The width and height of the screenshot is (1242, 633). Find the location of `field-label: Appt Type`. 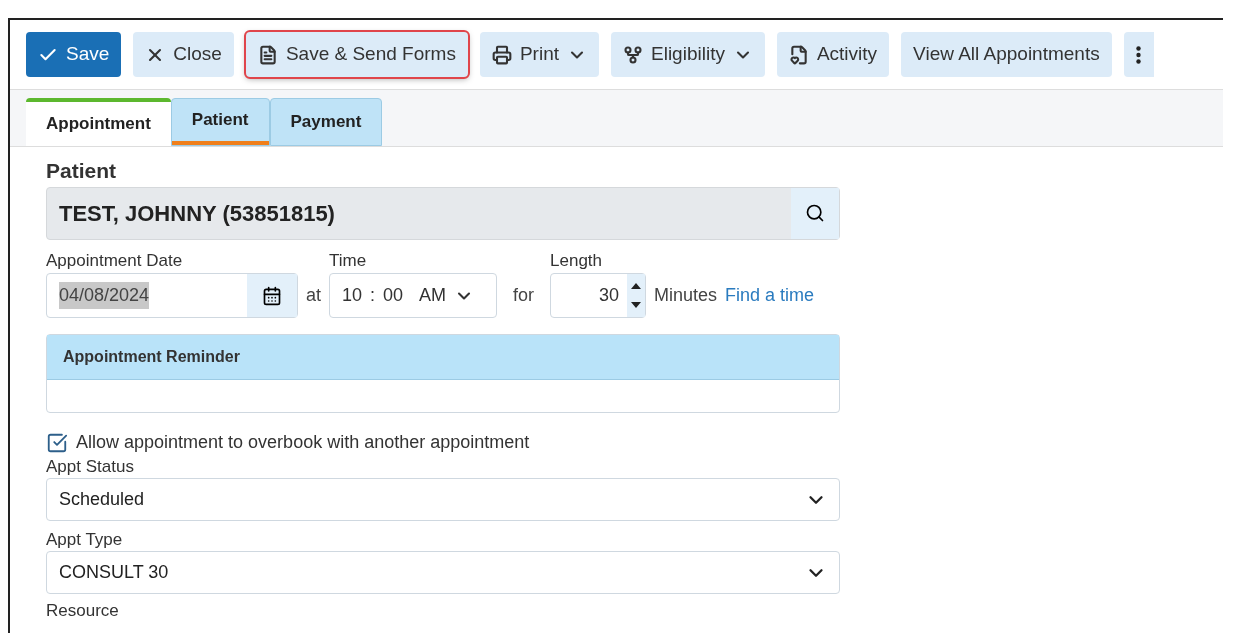

field-label: Appt Type is located at coordinates (85, 540).